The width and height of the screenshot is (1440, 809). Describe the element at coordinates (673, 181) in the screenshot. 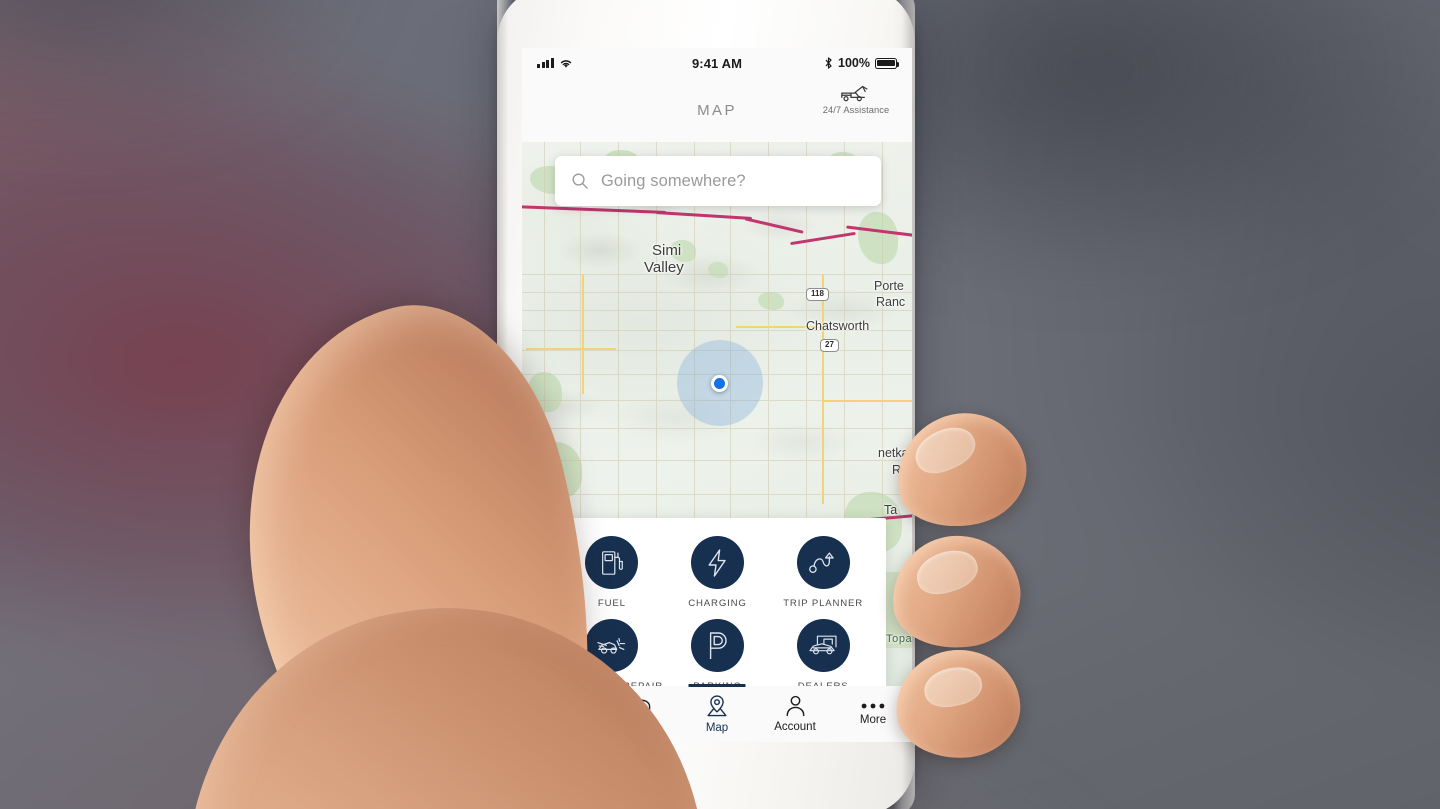

I see `search-input: Going somewhere?` at that location.